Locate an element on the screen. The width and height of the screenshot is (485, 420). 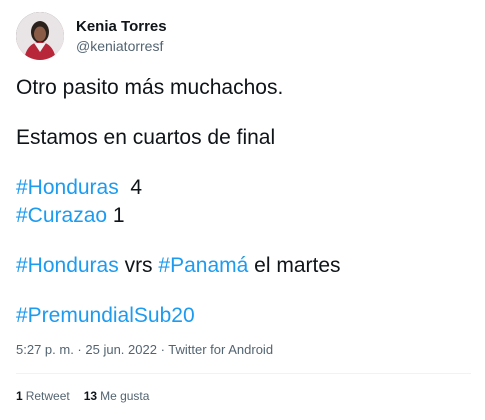
match-when-text: el martes is located at coordinates (294, 265).